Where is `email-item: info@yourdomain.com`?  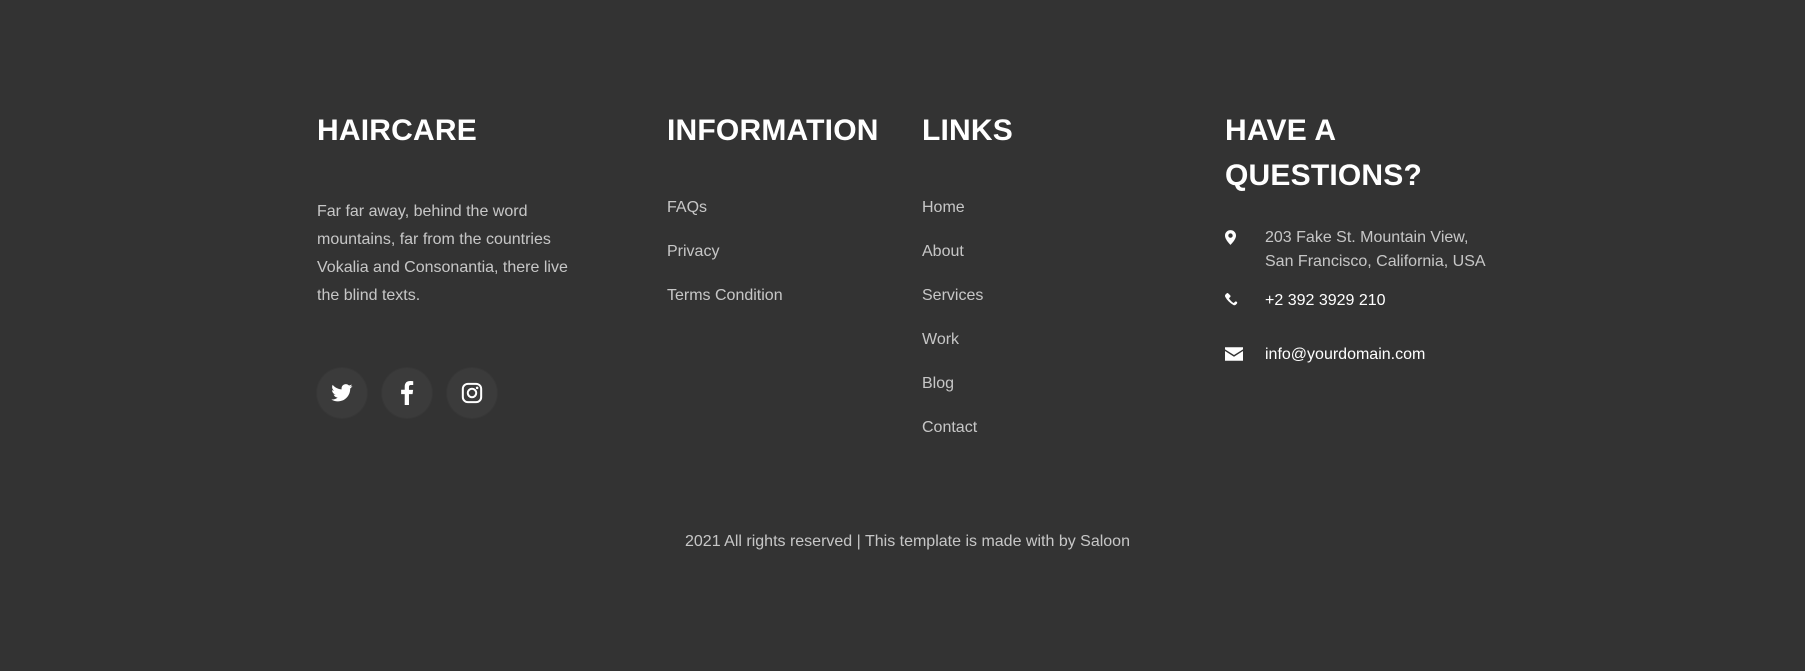
email-item: info@yourdomain.com is located at coordinates (1375, 355).